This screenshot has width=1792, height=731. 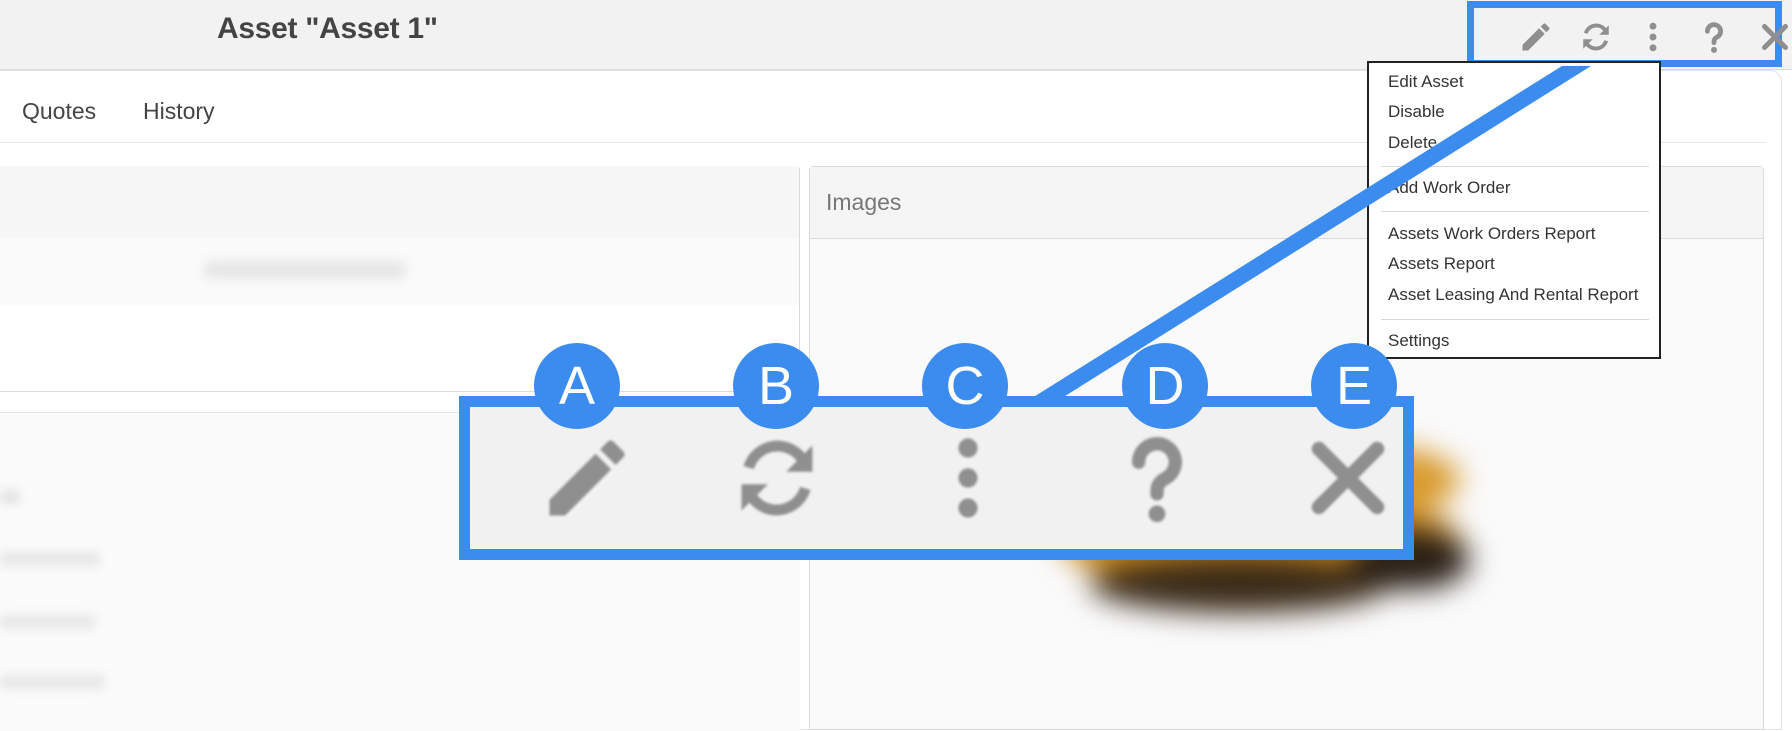 I want to click on menu-item-asset-leasing-rental-report: Asset Leasing And Rental Report, so click(x=1513, y=295).